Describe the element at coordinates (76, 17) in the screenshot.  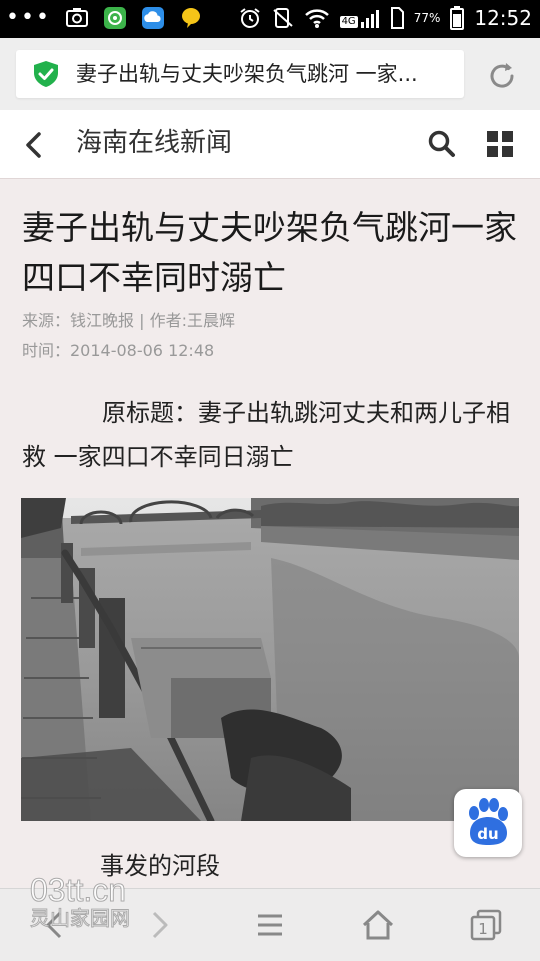
I see `screenshot-icon` at that location.